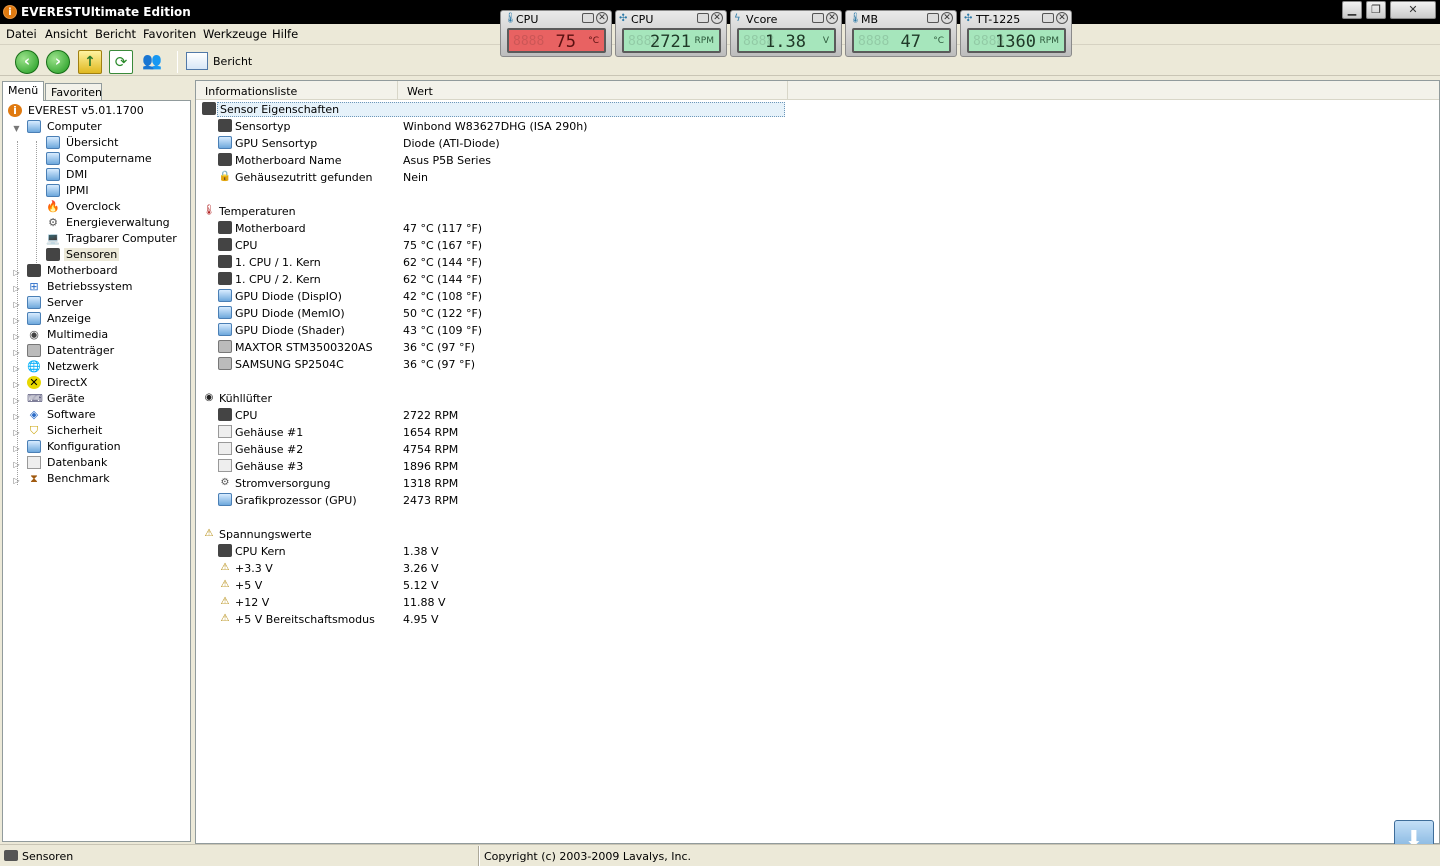  I want to click on gadget-vcore: ϟ Vcore ✕ 8888 1.38 V, so click(786, 33).